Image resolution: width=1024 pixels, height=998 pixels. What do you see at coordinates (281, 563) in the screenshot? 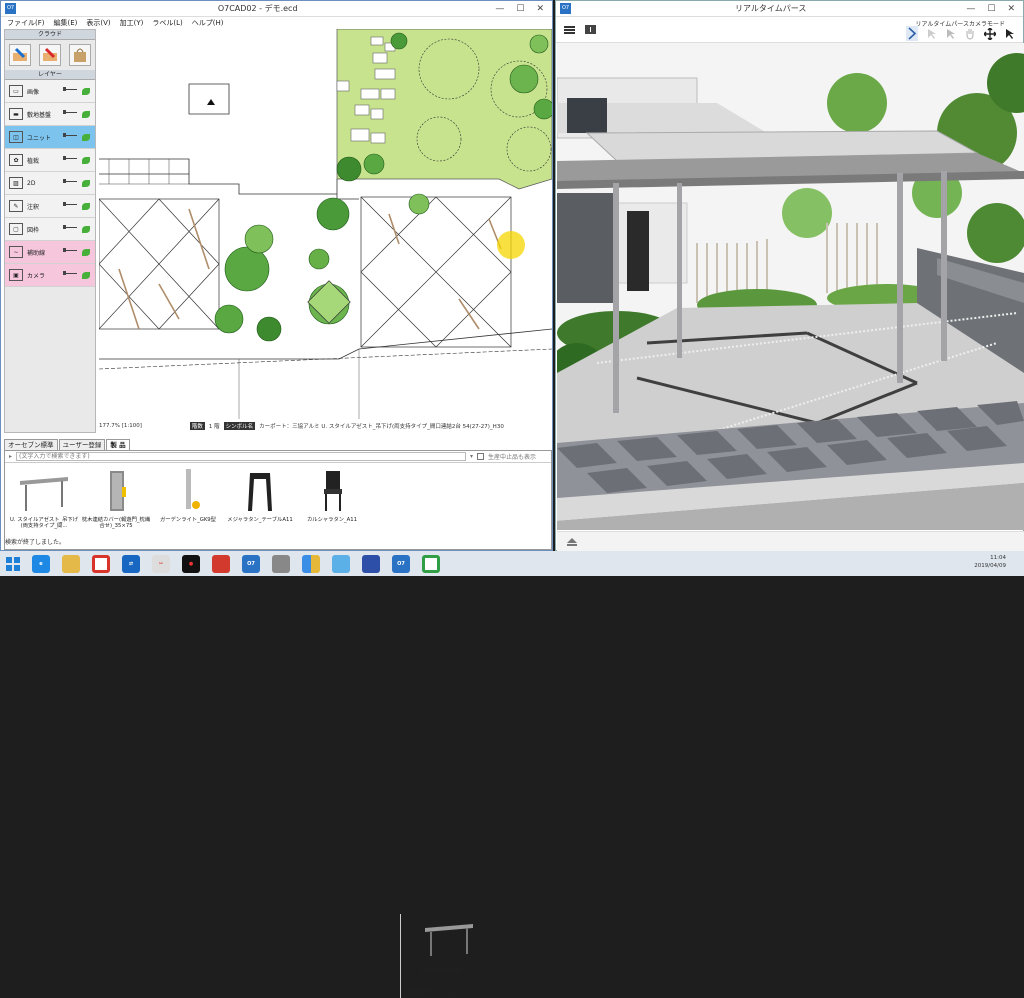
I see `tool-app-icon` at bounding box center [281, 563].